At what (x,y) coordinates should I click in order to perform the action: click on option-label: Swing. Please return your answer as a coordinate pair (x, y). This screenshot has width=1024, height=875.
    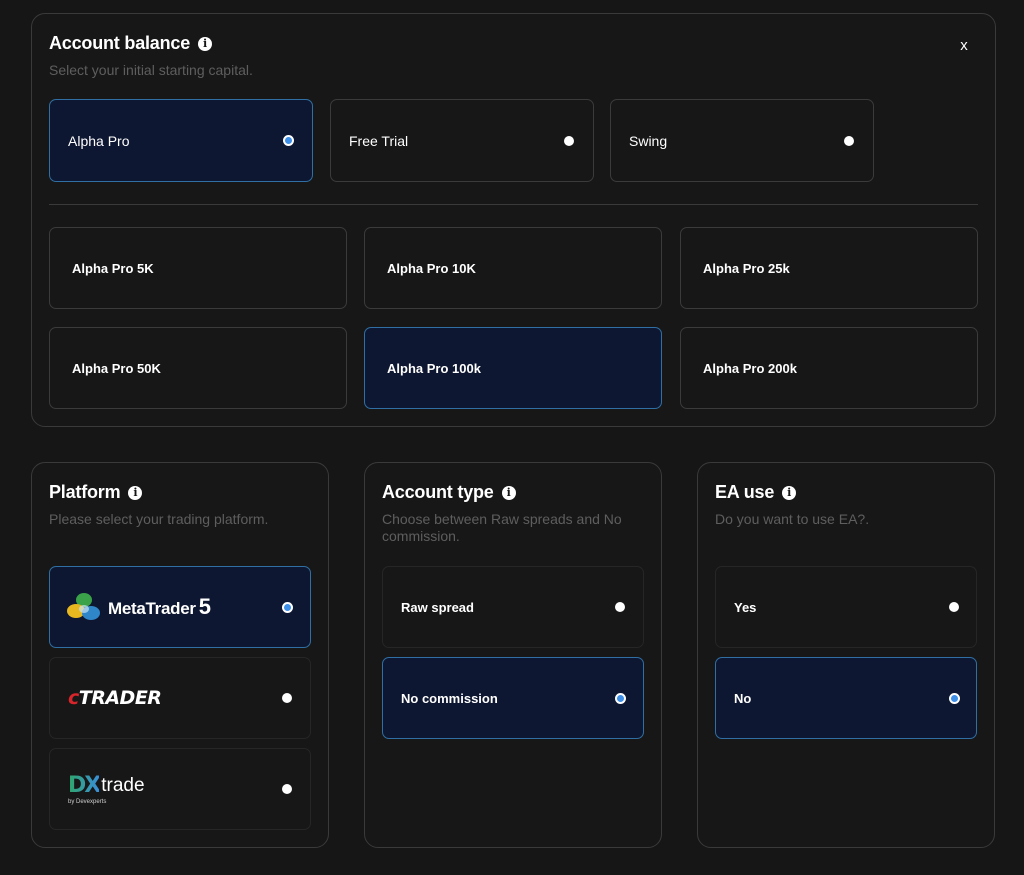
    Looking at the image, I should click on (648, 140).